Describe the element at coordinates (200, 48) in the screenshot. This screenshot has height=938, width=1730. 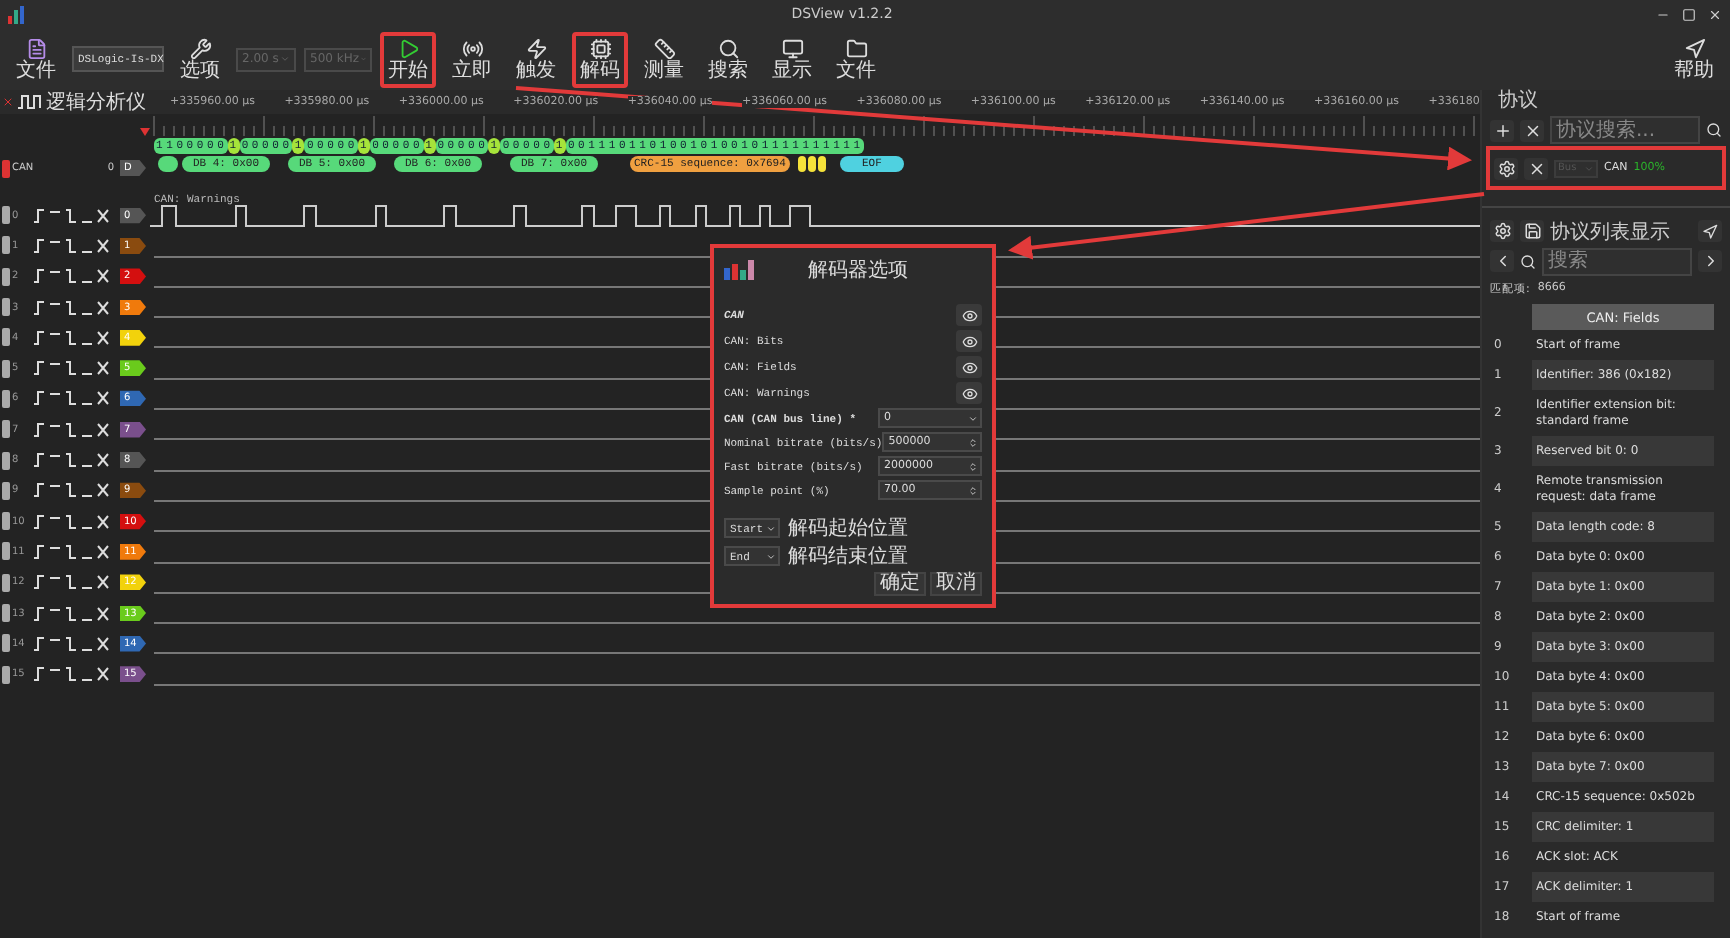
I see `wrench-icon` at that location.